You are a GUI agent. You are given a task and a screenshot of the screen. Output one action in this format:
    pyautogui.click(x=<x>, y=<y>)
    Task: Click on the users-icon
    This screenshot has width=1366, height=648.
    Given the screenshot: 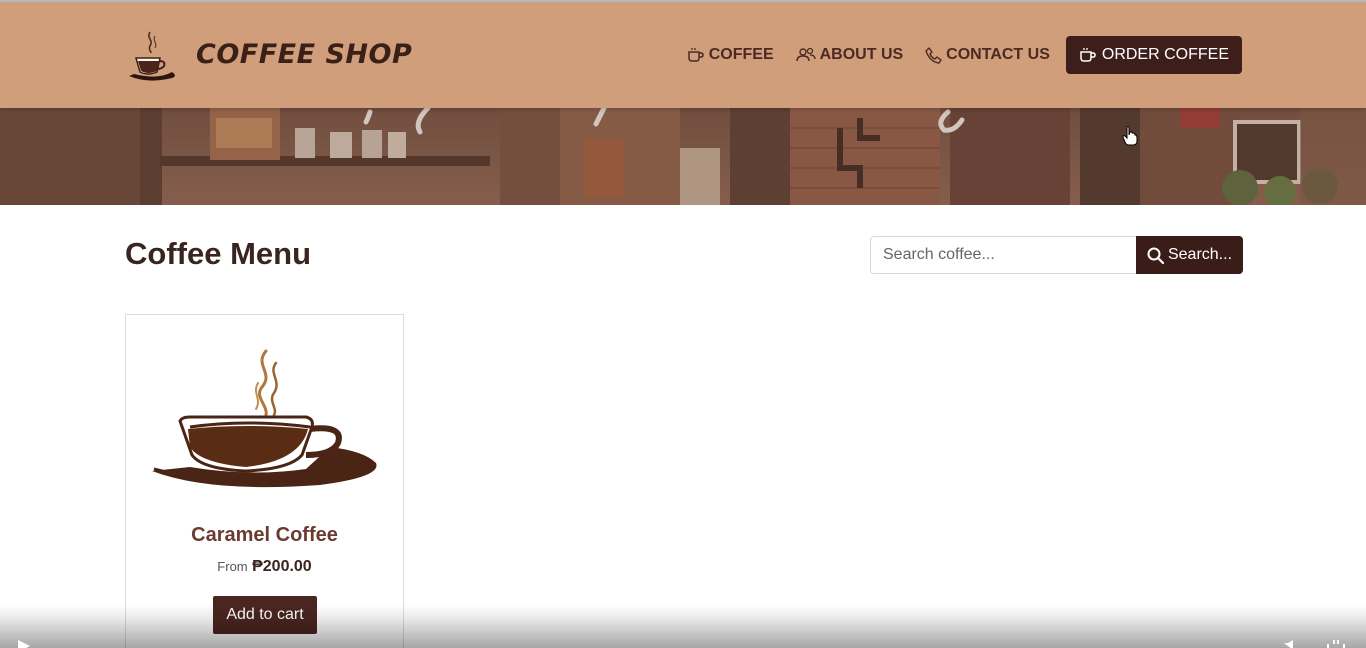 What is the action you would take?
    pyautogui.click(x=805, y=54)
    